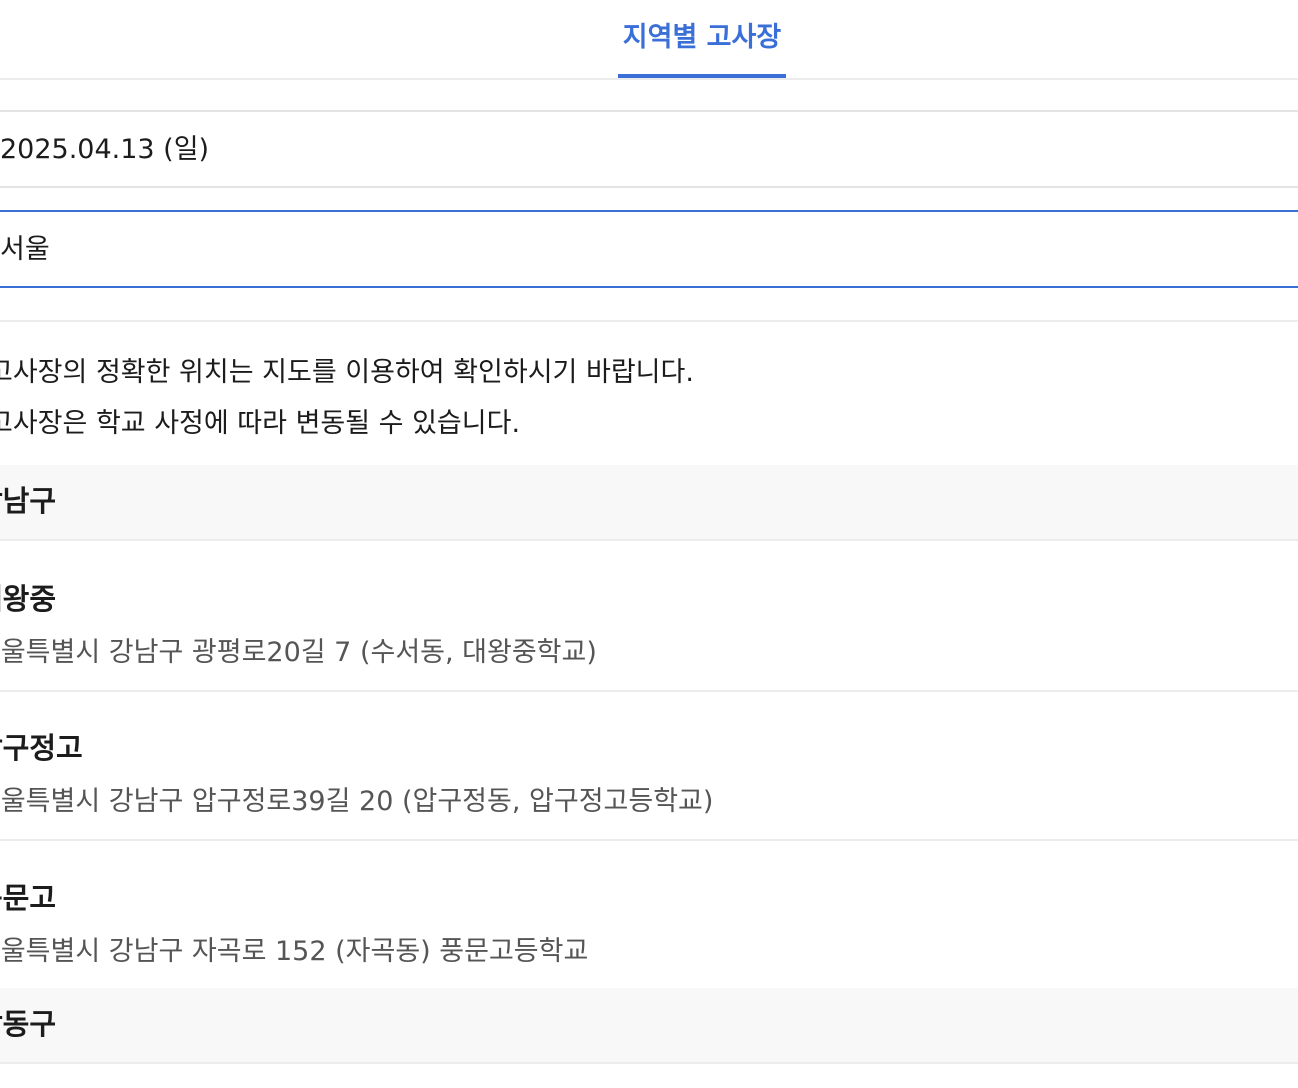  I want to click on district-header: 강남구, so click(649, 503).